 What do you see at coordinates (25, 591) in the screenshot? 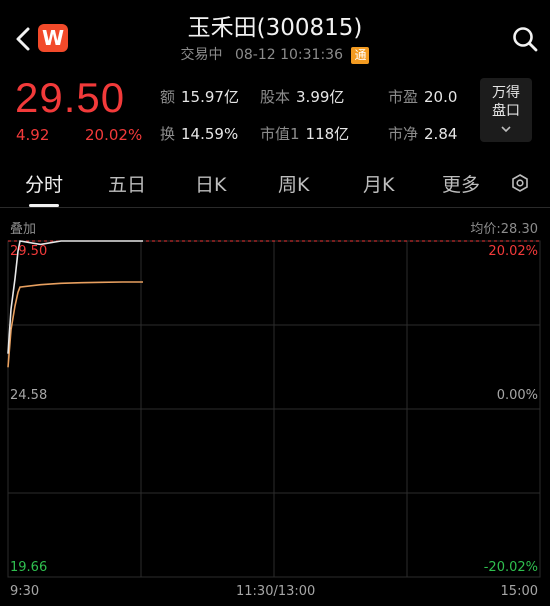
I see `time-start-label: 9:30` at bounding box center [25, 591].